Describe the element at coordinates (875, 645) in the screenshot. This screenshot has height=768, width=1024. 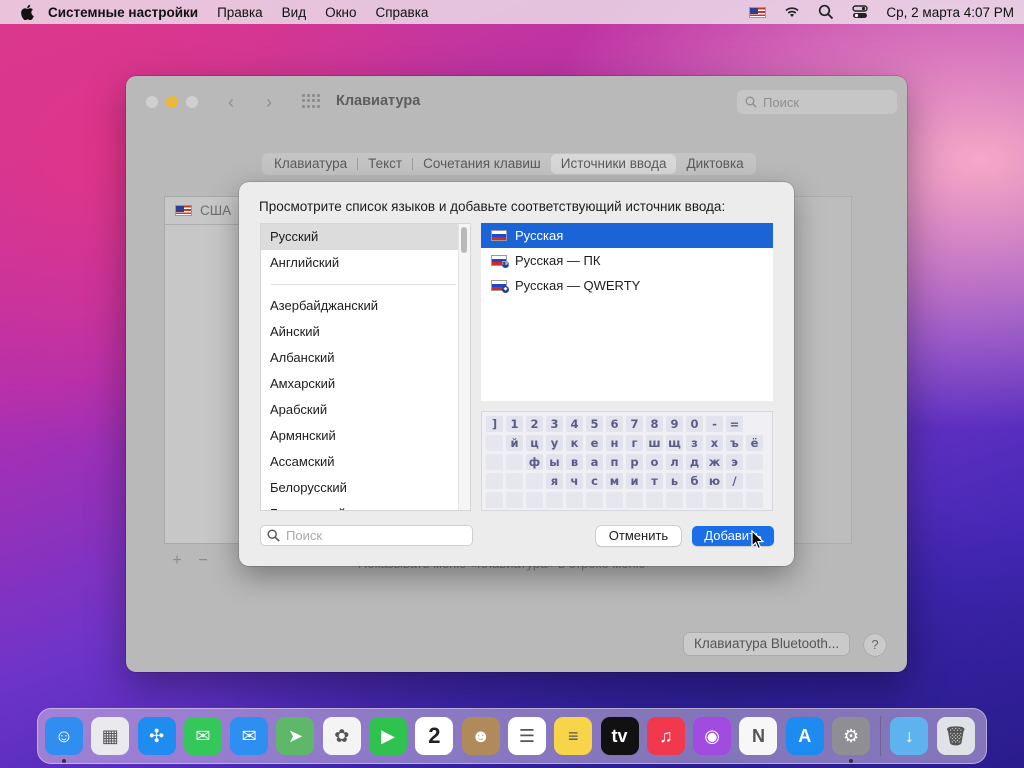
I see `help-button: ?` at that location.